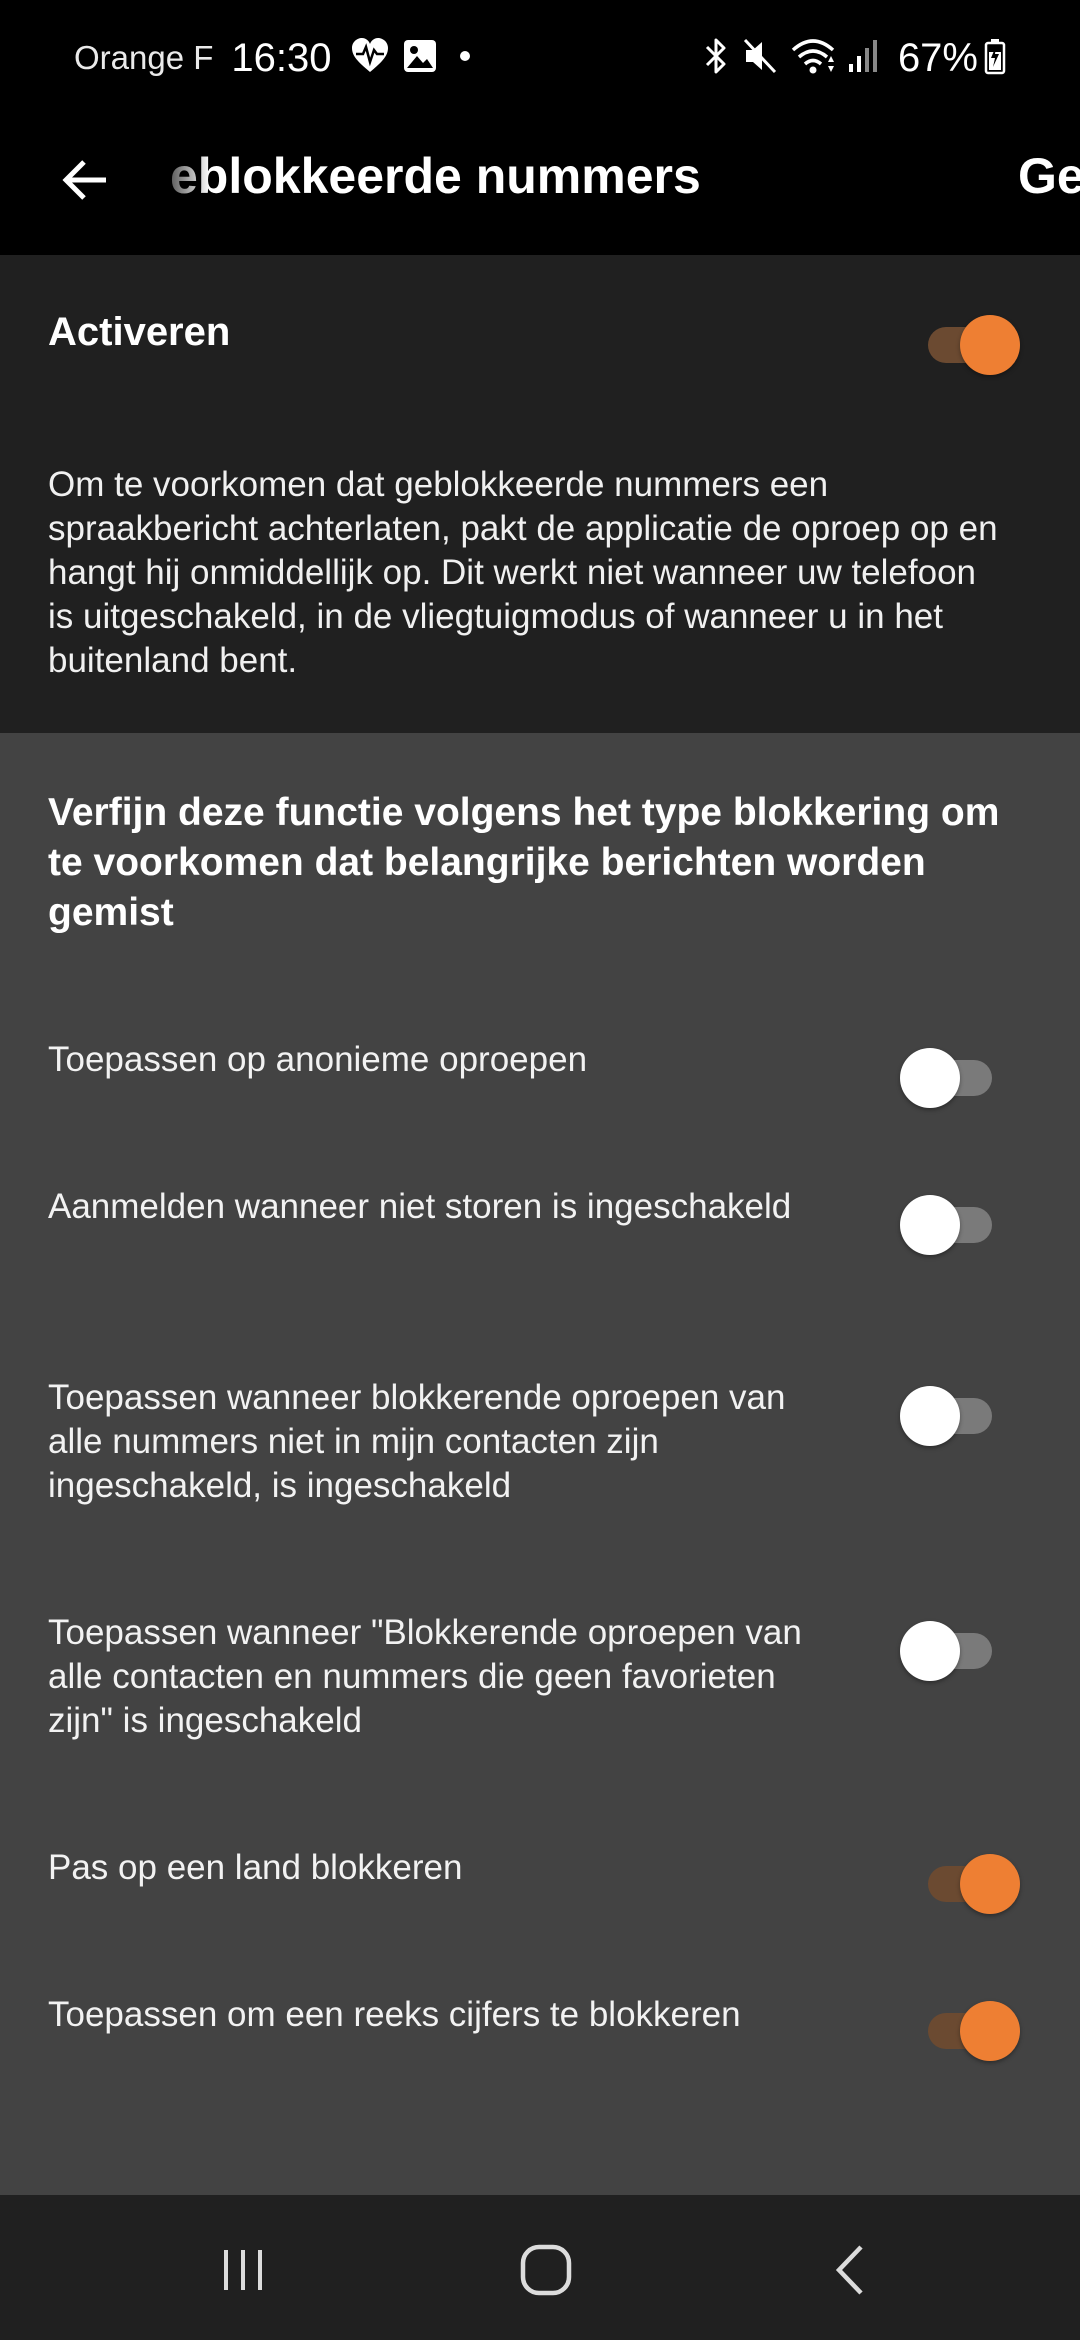 The height and width of the screenshot is (2340, 1080). I want to click on option-non-favorites-toggle, so click(950, 1648).